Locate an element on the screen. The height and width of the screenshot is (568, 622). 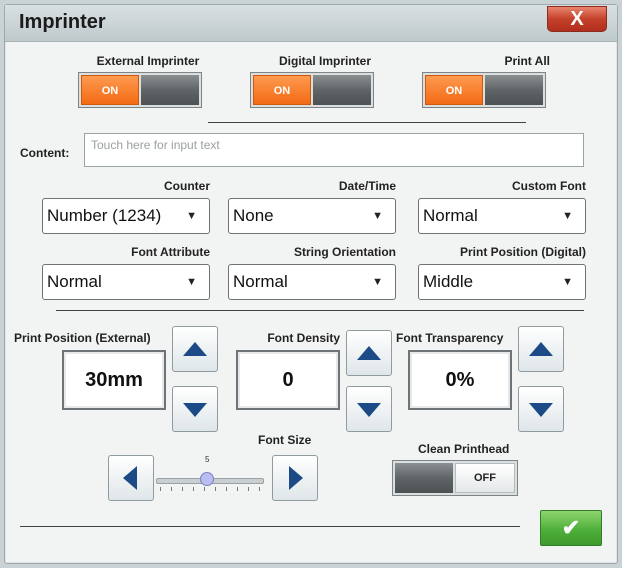
print-position-external-value: 30mm is located at coordinates (114, 380).